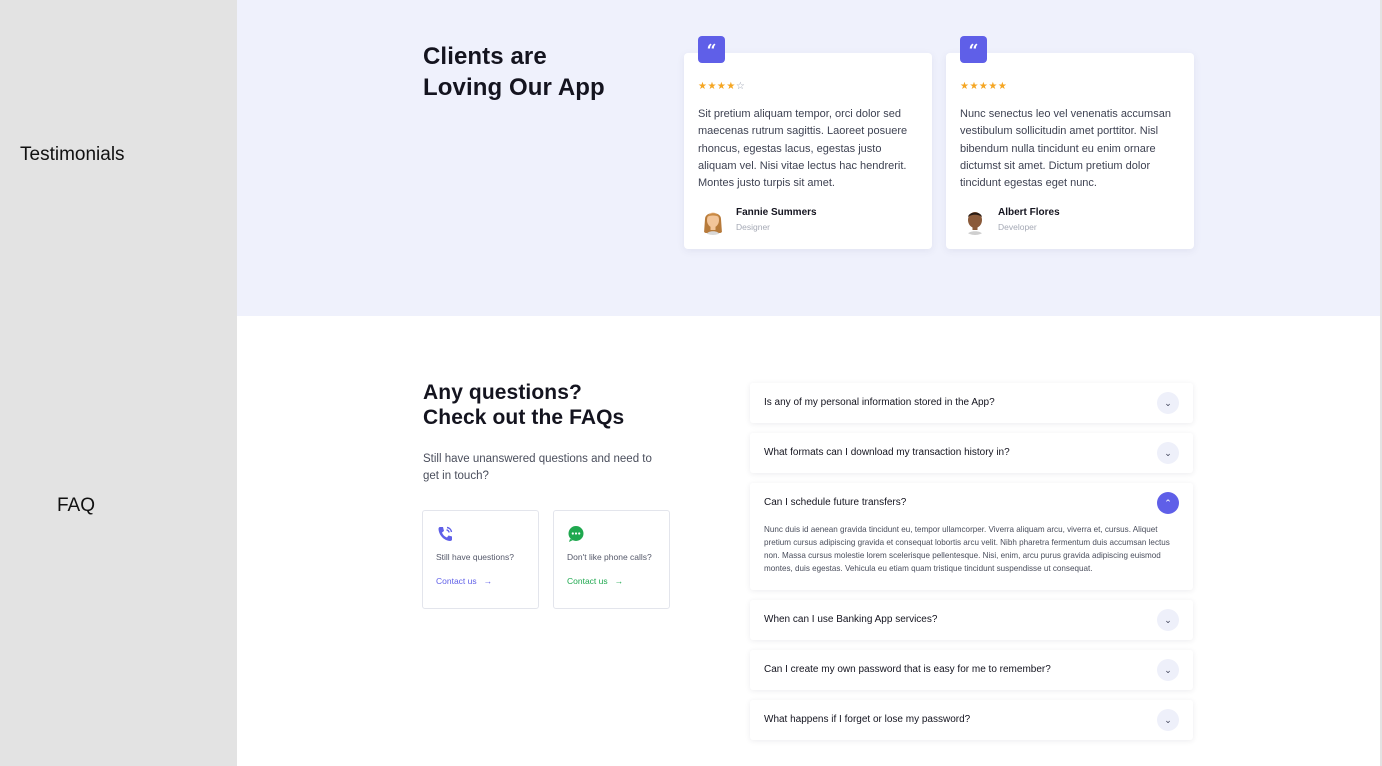 This screenshot has width=1382, height=766. Describe the element at coordinates (1029, 212) in the screenshot. I see `author-name: Albert Flores` at that location.